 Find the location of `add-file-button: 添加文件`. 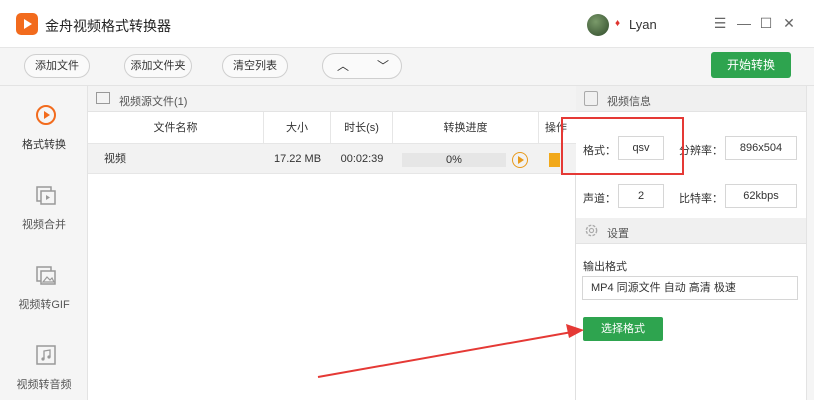

add-file-button: 添加文件 is located at coordinates (57, 66).